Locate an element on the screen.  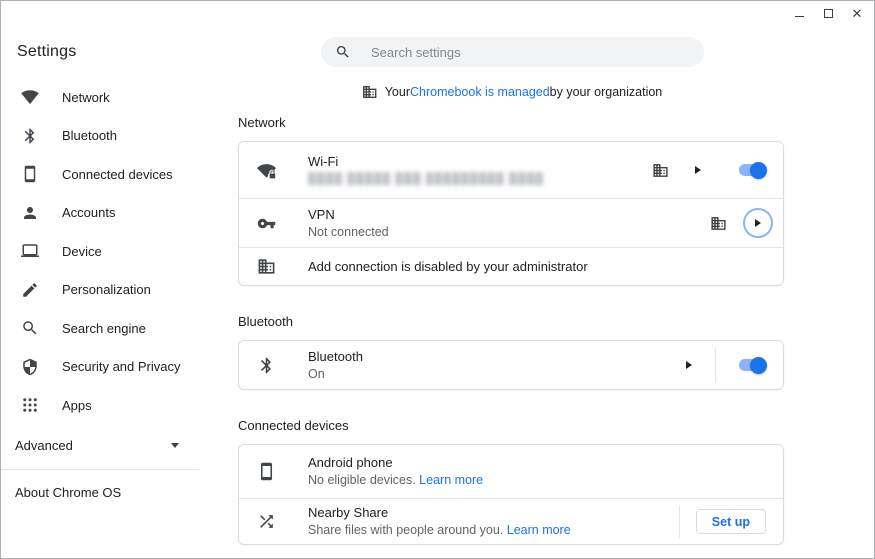
android-phone-title: Android phone is located at coordinates (350, 462).